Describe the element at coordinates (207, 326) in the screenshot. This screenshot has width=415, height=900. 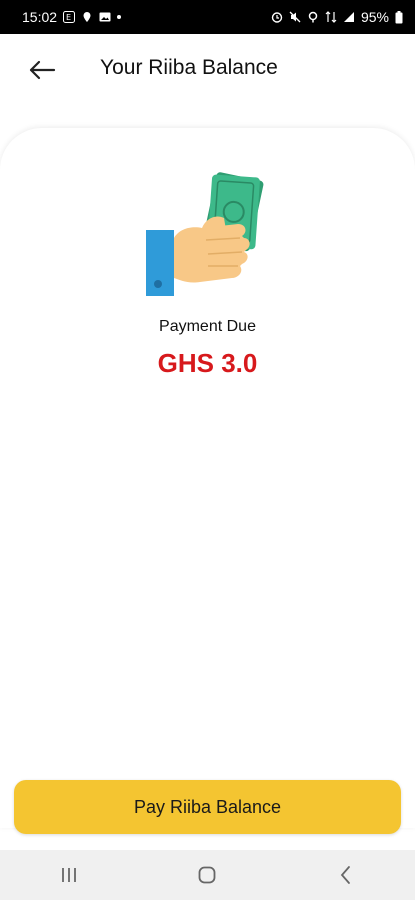
I see `payment-due-label: Payment Due` at that location.